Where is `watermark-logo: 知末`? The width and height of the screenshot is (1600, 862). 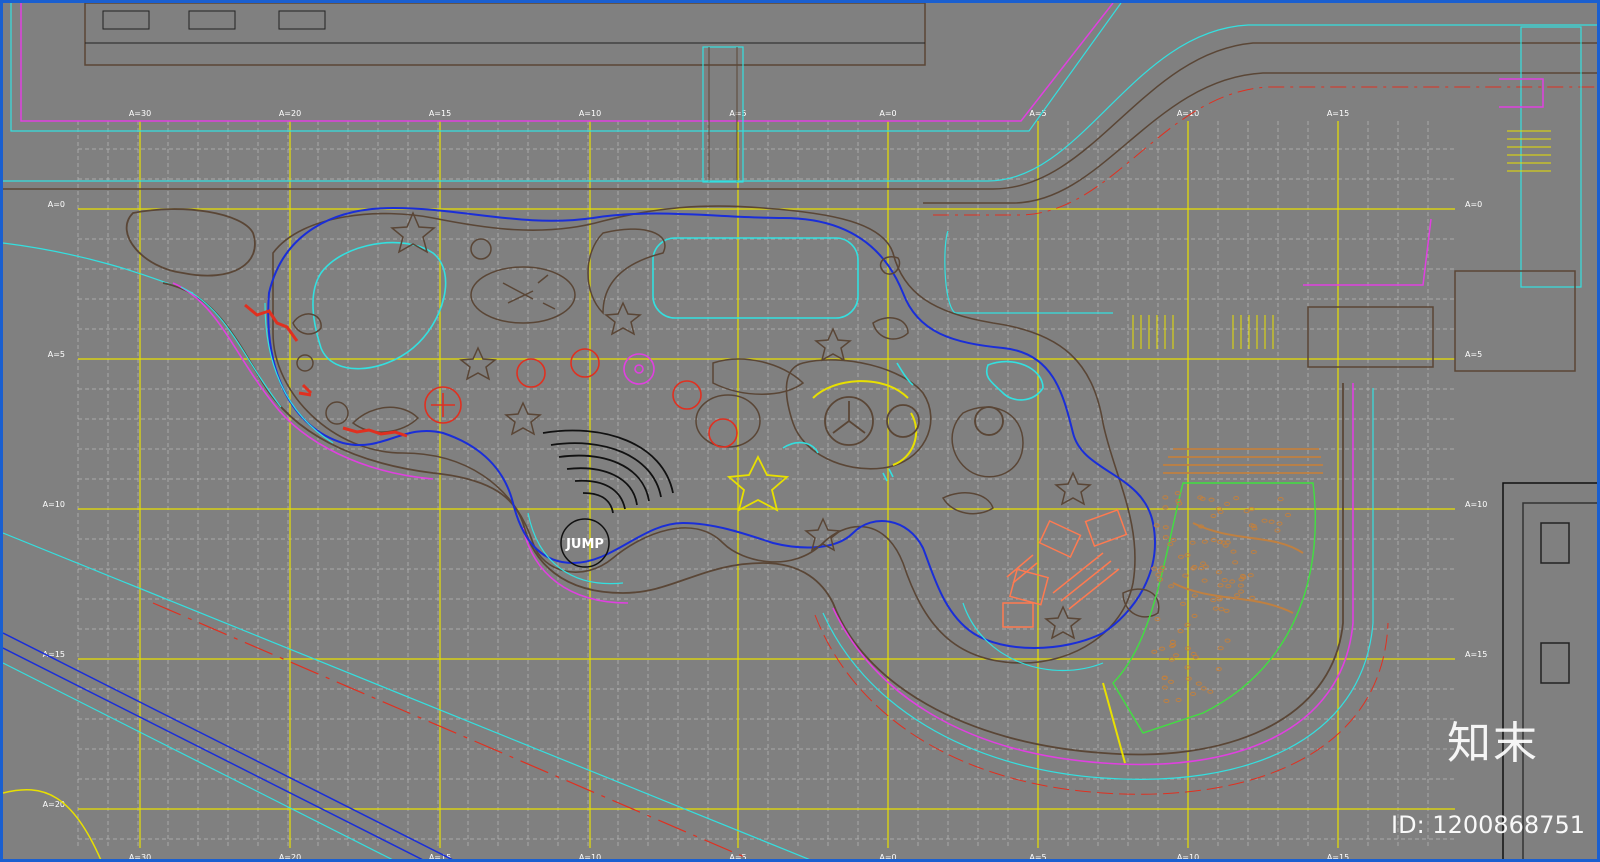 watermark-logo: 知末 is located at coordinates (1493, 743).